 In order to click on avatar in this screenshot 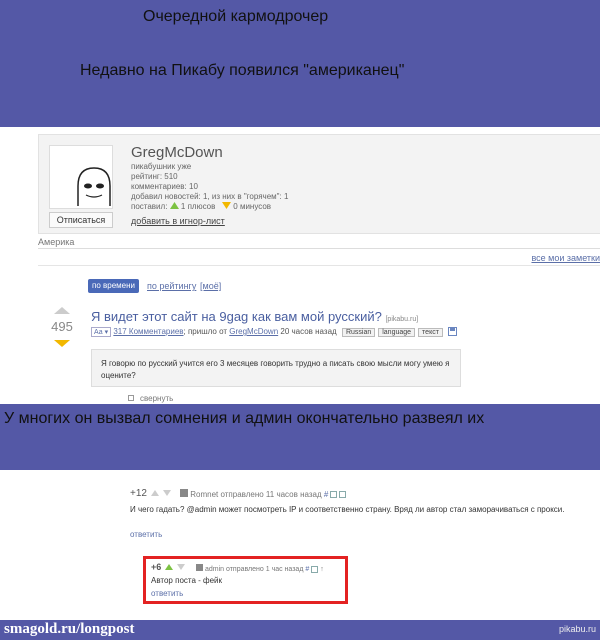, I will do `click(81, 177)`.